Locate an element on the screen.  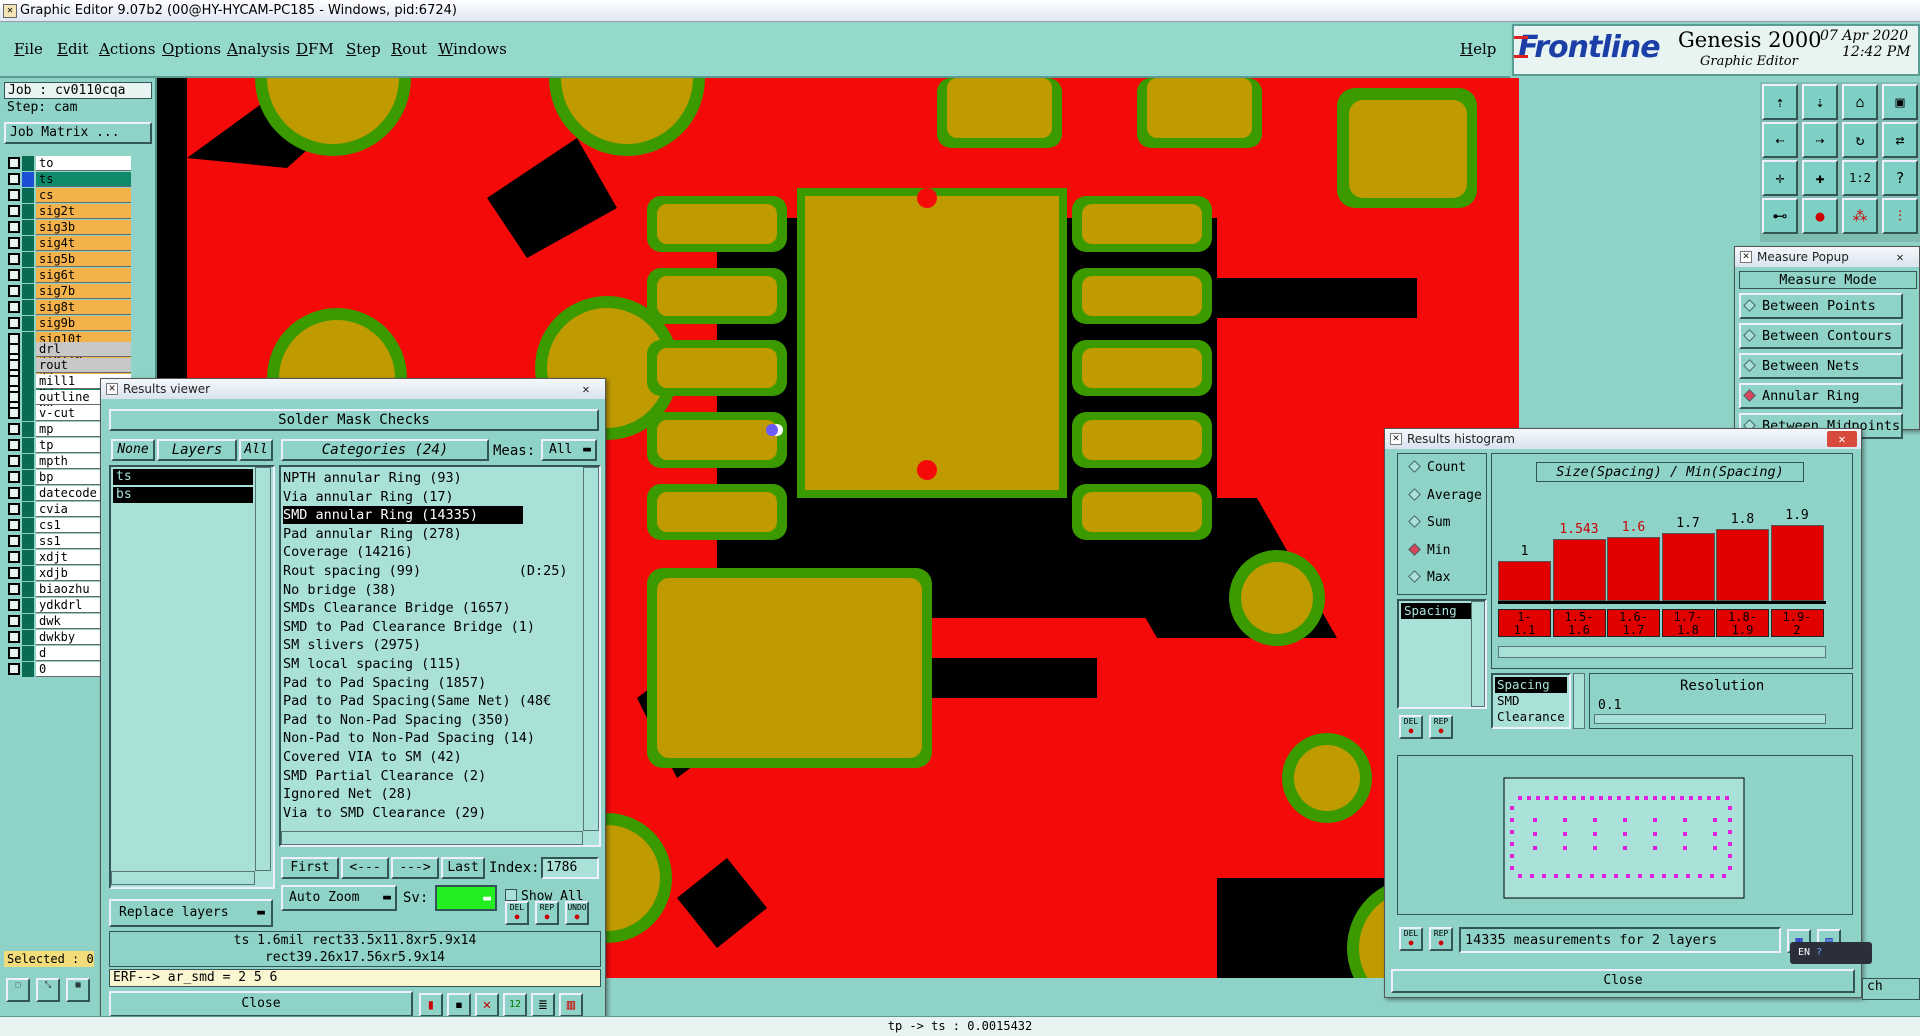
category-item: SMDs Clearance Bridge (1657) is located at coordinates (403, 608).